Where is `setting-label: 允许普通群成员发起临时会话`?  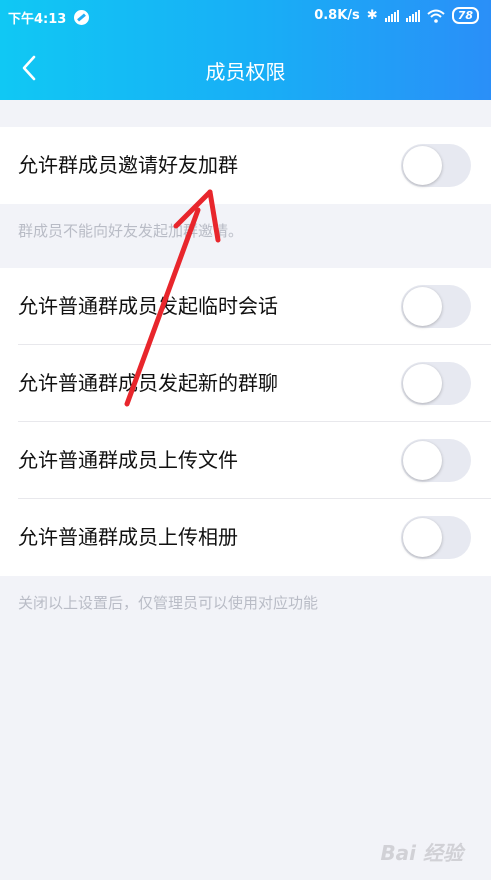
setting-label: 允许普通群成员发起临时会话 is located at coordinates (148, 306).